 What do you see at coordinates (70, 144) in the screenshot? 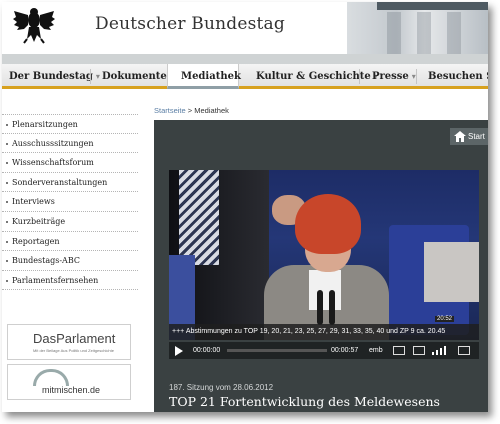
I see `sidebar-item-ausschusssitzungen: Ausschusssitzungen` at bounding box center [70, 144].